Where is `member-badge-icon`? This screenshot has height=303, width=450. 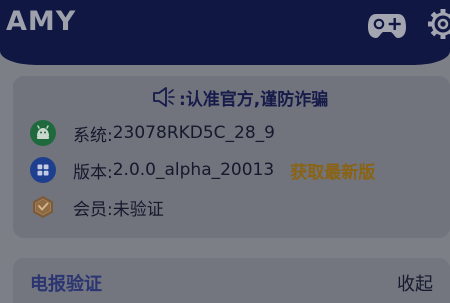
member-badge-icon is located at coordinates (43, 207).